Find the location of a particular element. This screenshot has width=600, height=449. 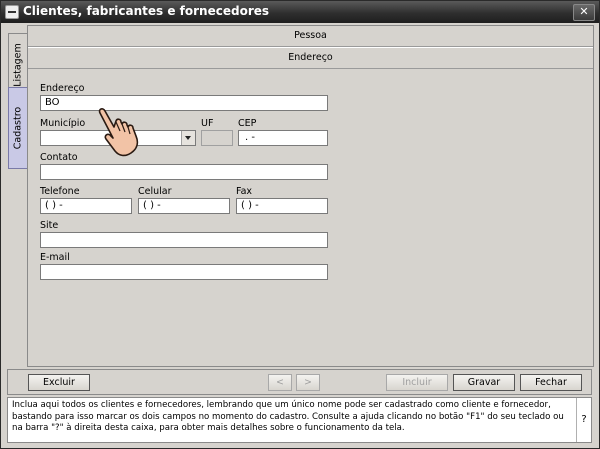

municipio-label: Município is located at coordinates (63, 123).